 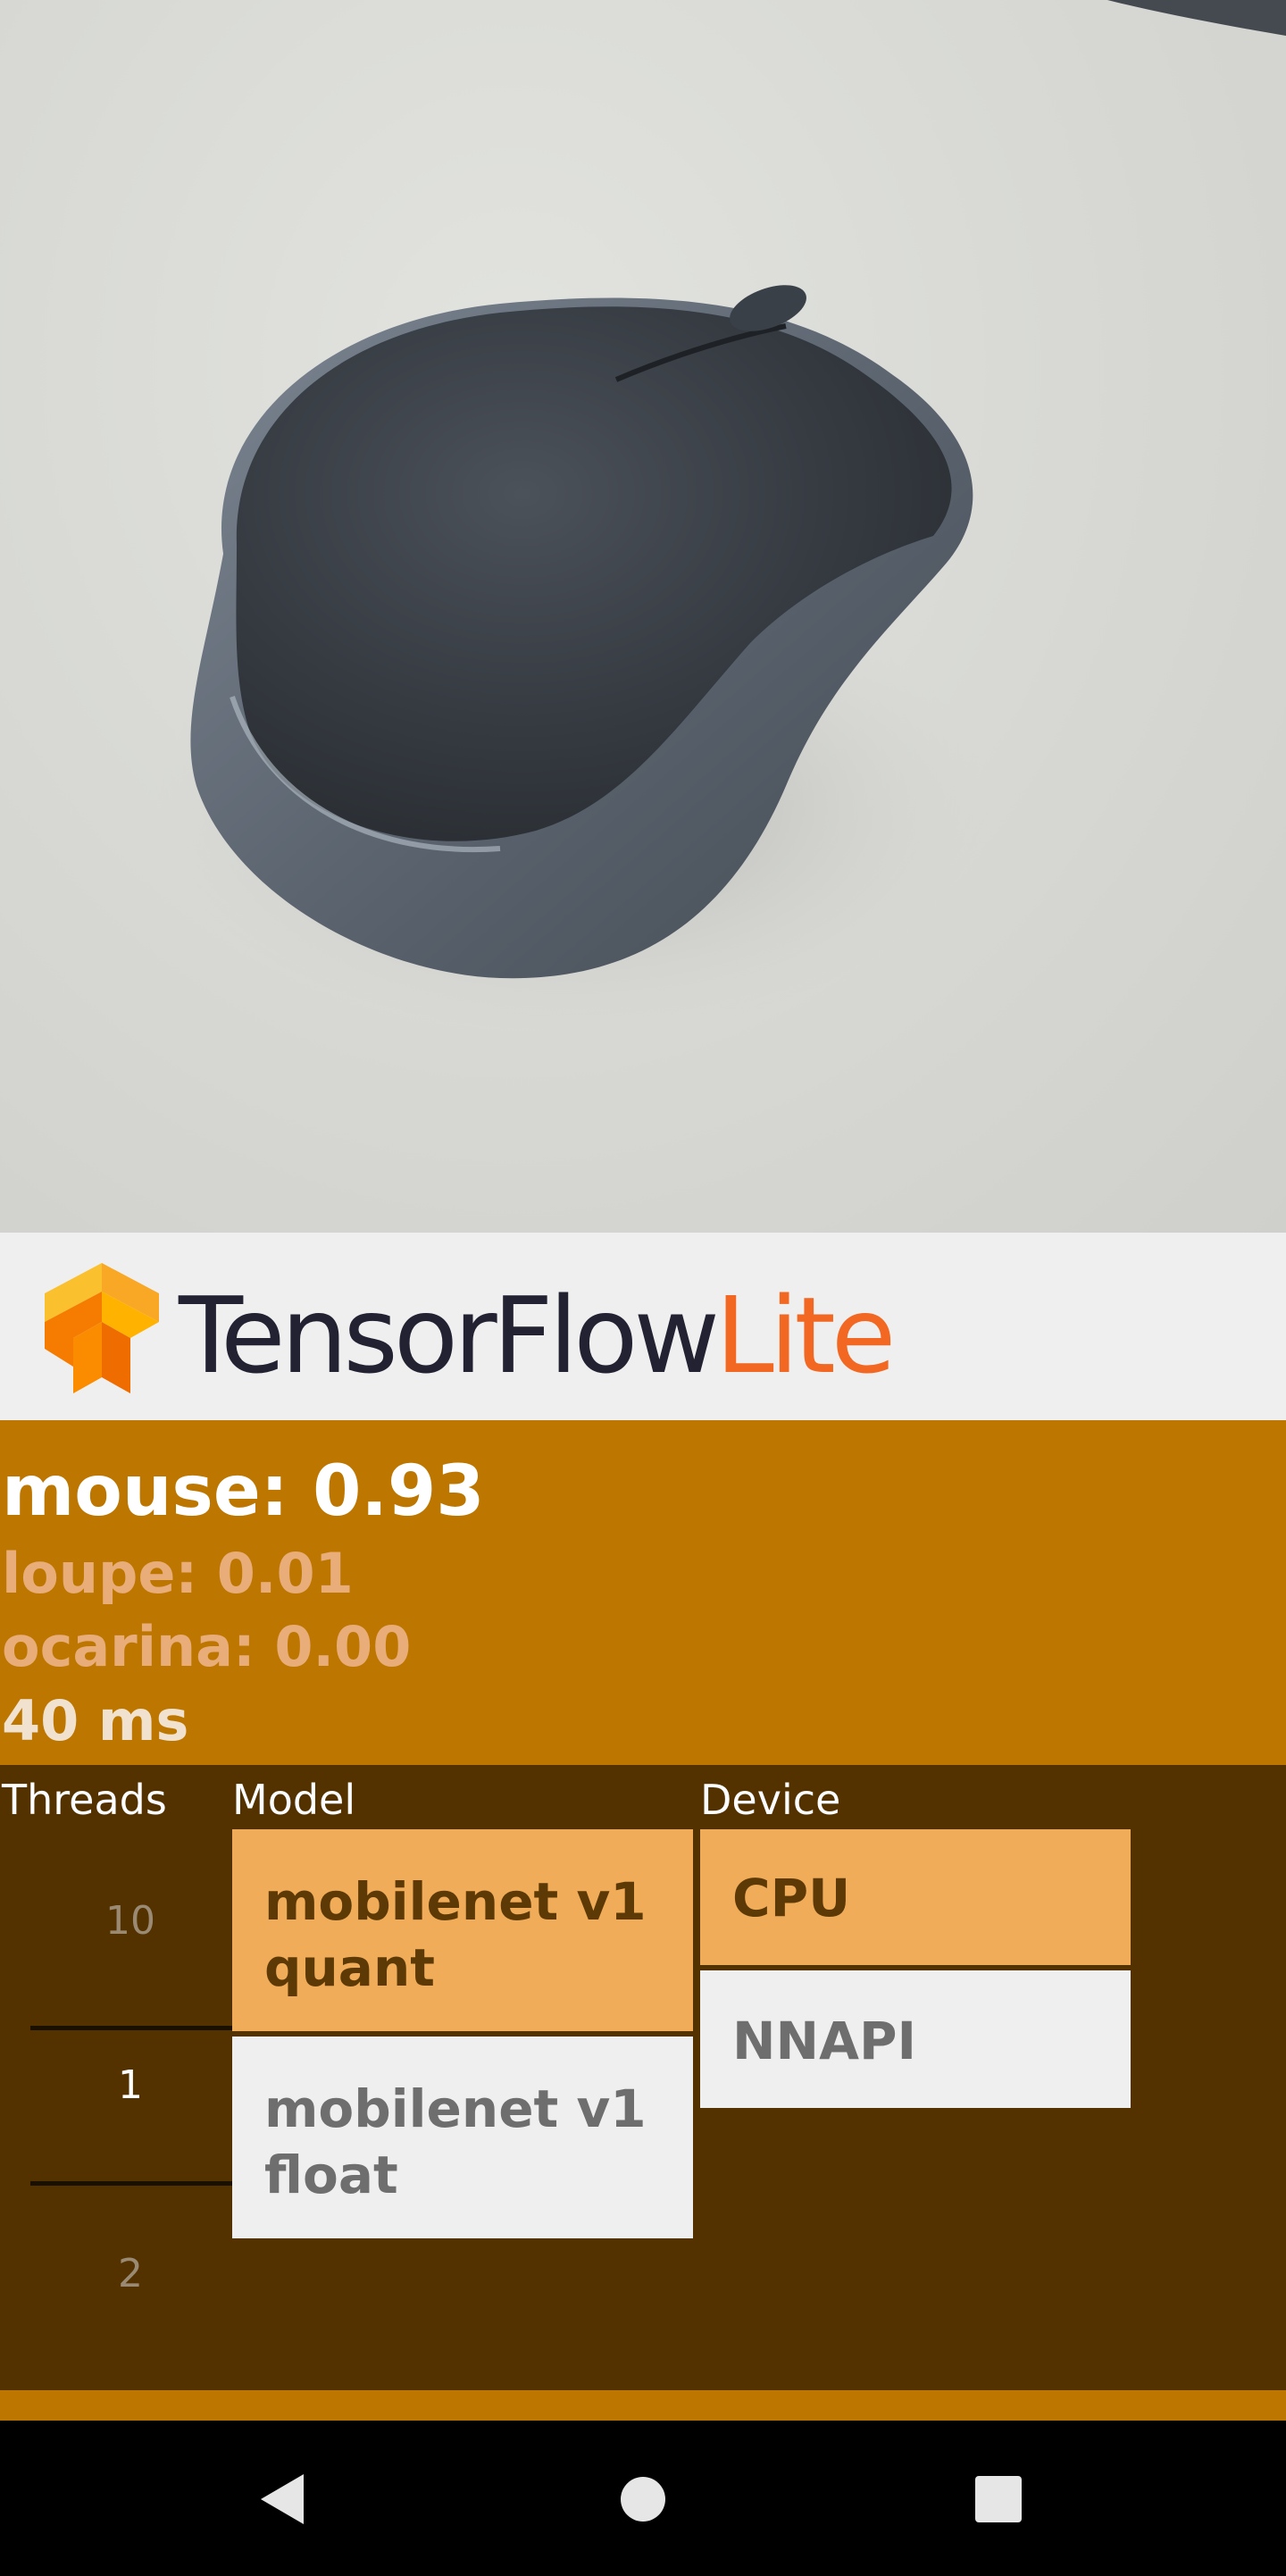 What do you see at coordinates (916, 1897) in the screenshot?
I see `device-option-cpu: CPU` at bounding box center [916, 1897].